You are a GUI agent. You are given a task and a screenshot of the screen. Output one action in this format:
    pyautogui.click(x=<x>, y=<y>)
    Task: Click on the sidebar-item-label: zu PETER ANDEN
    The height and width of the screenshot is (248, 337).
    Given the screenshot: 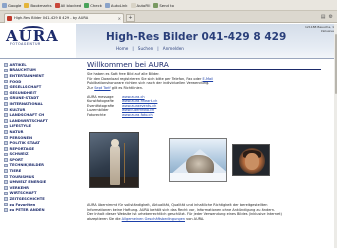 What is the action you would take?
    pyautogui.click(x=27, y=210)
    